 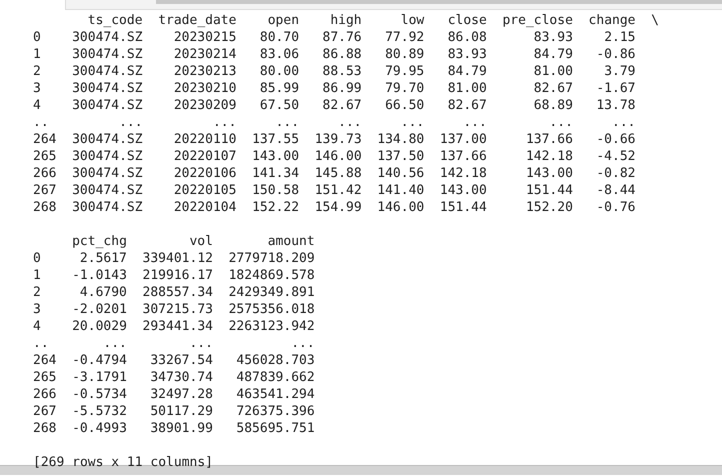 I want to click on table-cell-text: -0.86, so click(x=615, y=54).